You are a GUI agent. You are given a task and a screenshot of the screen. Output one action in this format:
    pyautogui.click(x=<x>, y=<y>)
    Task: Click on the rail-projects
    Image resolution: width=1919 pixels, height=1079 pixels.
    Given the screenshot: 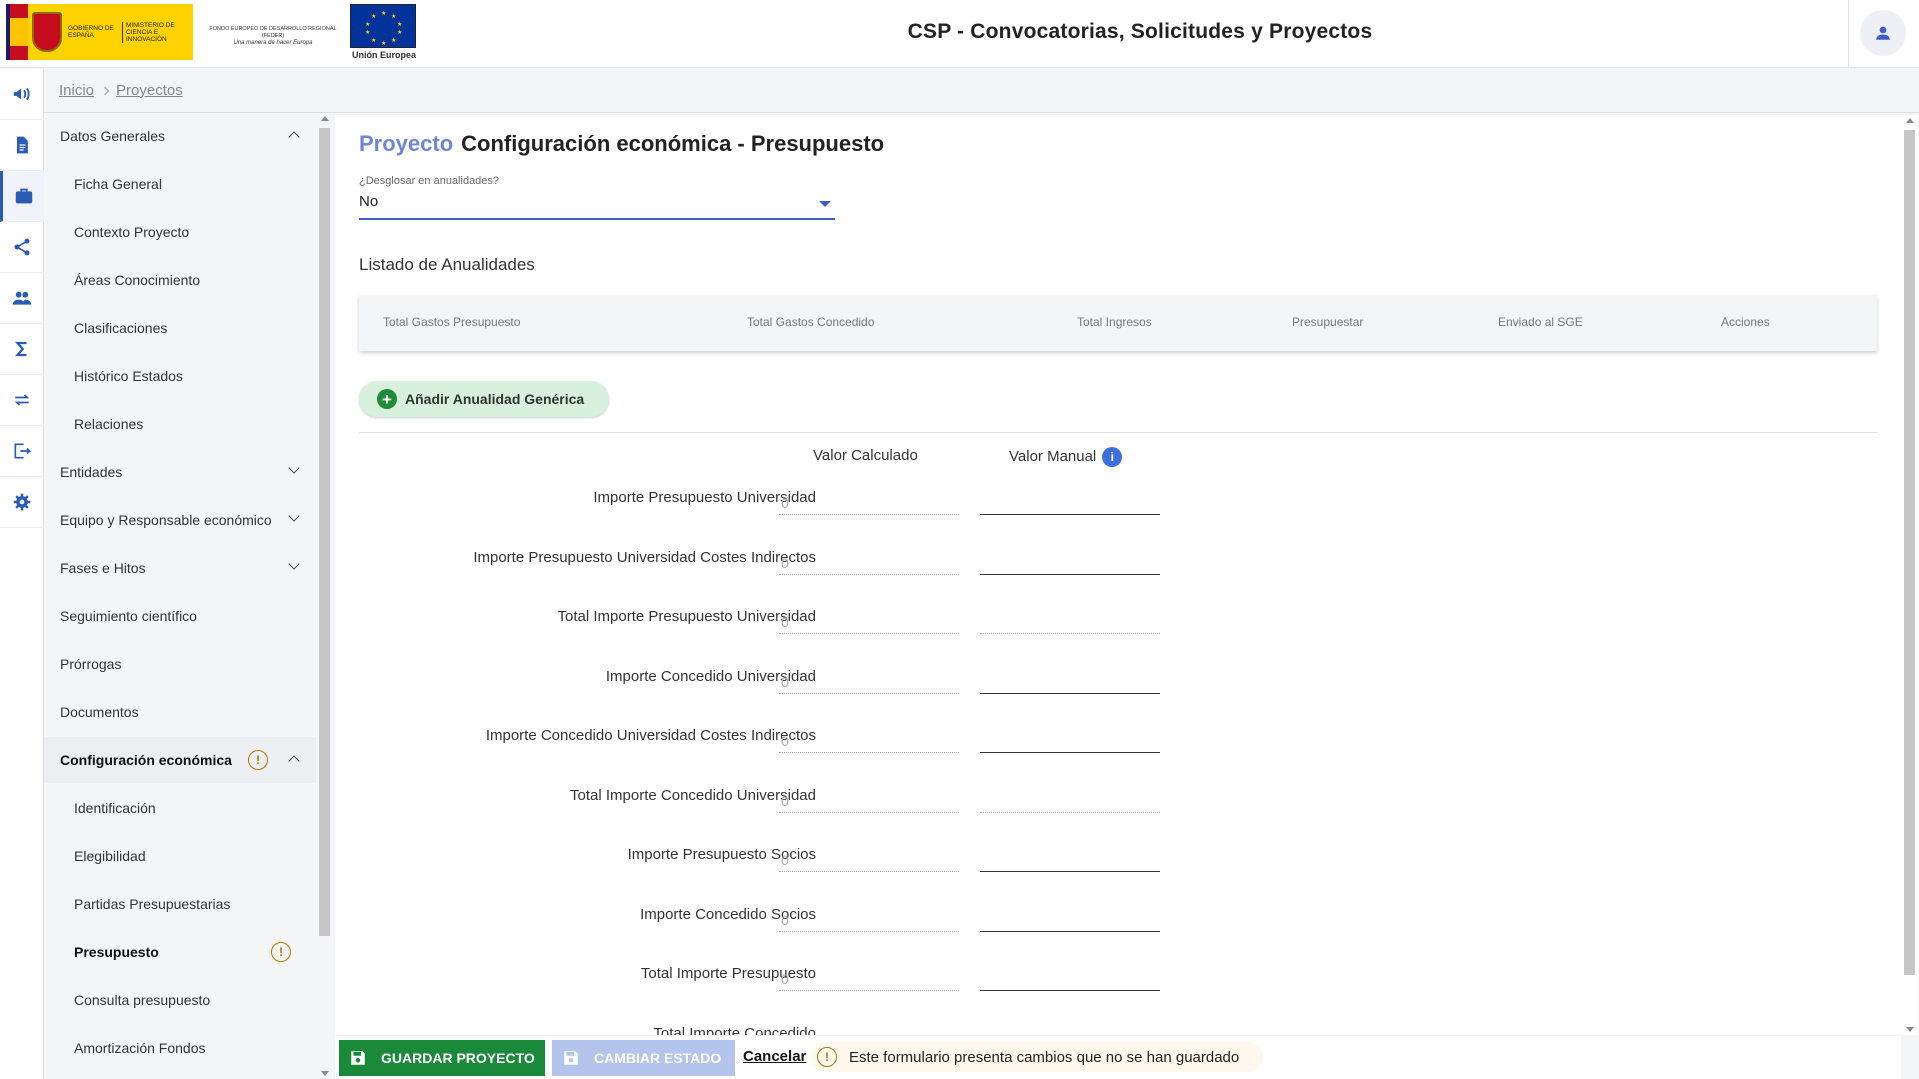 What is the action you would take?
    pyautogui.click(x=22, y=196)
    